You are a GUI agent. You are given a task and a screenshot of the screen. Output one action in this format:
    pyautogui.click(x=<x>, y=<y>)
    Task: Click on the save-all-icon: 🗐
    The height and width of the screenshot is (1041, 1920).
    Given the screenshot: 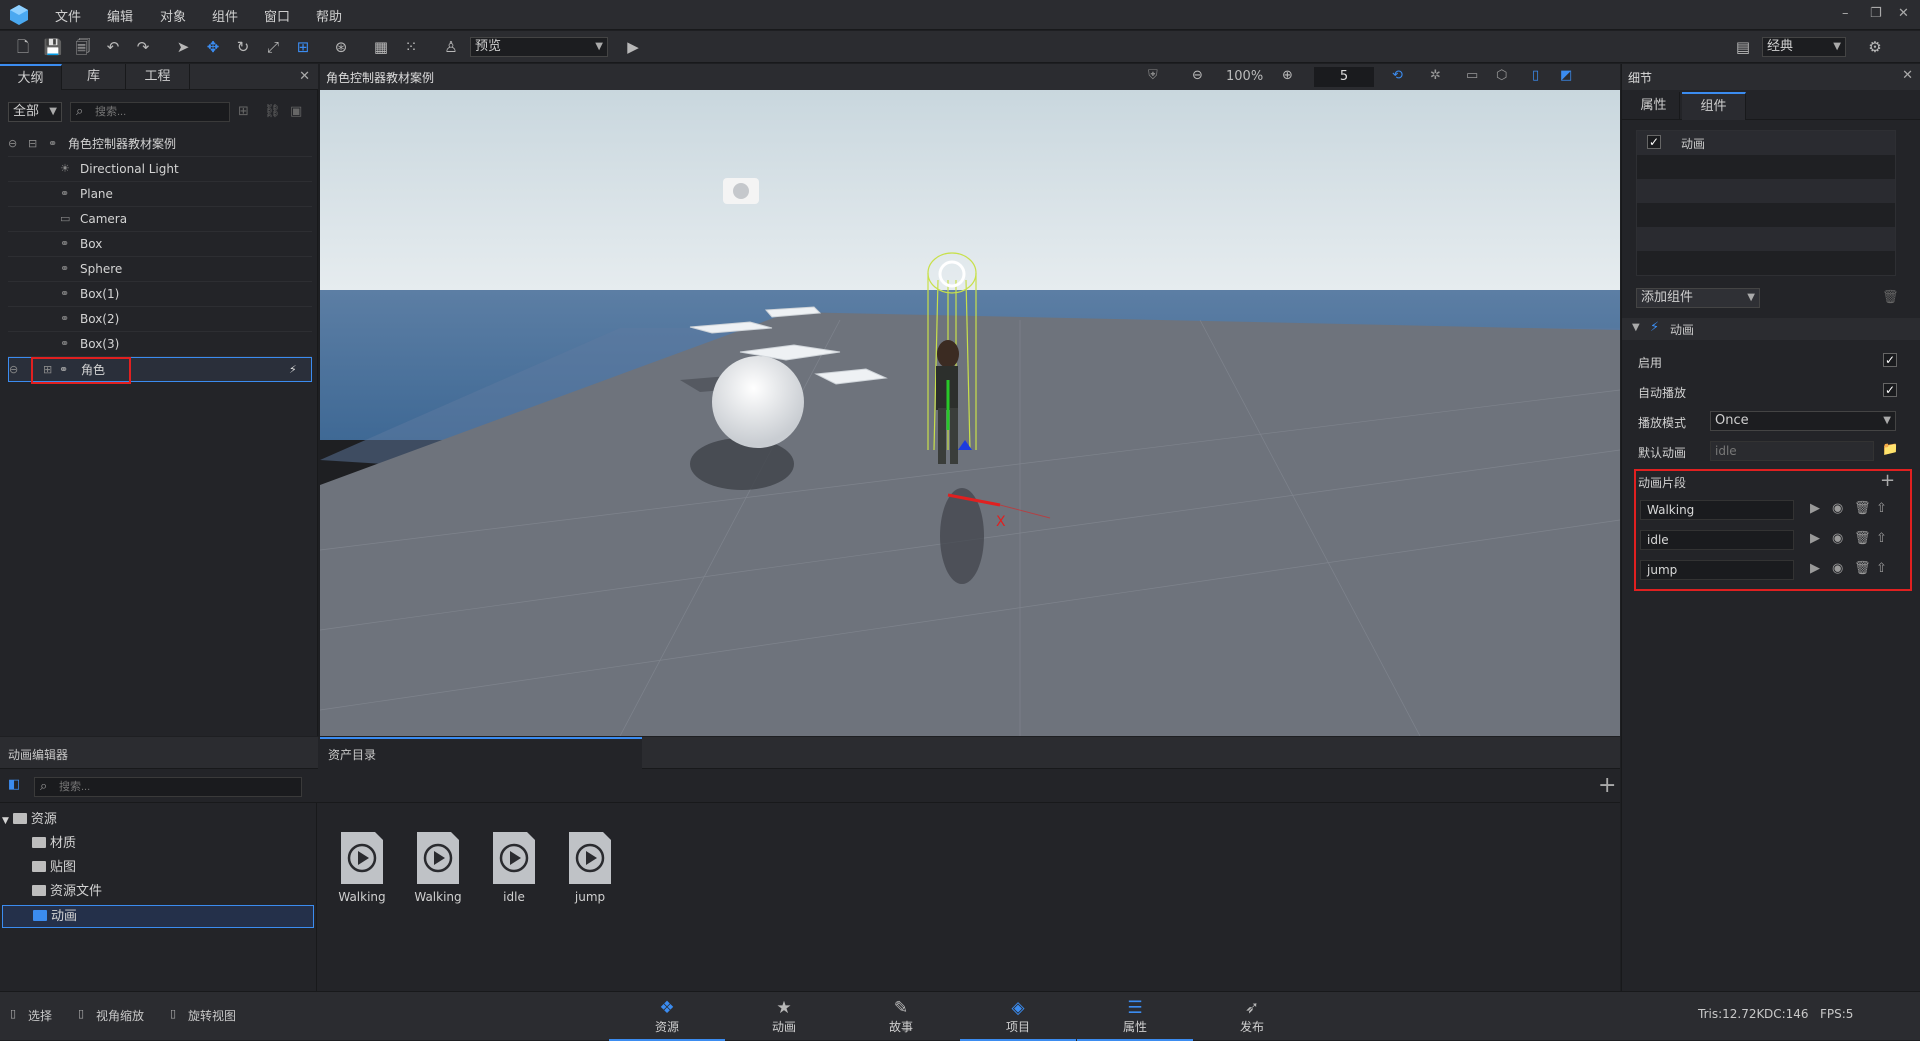 What is the action you would take?
    pyautogui.click(x=83, y=47)
    